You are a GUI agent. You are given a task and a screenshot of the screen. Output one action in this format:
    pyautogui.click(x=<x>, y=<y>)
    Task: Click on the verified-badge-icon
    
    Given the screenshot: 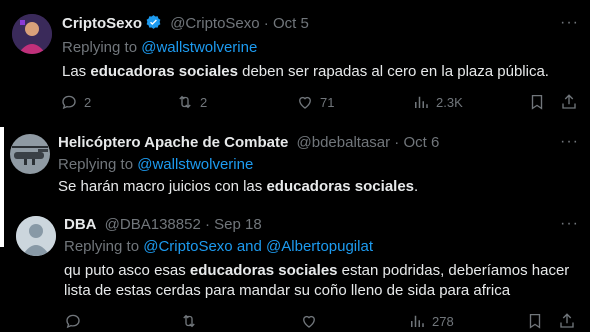 What is the action you would take?
    pyautogui.click(x=153, y=22)
    